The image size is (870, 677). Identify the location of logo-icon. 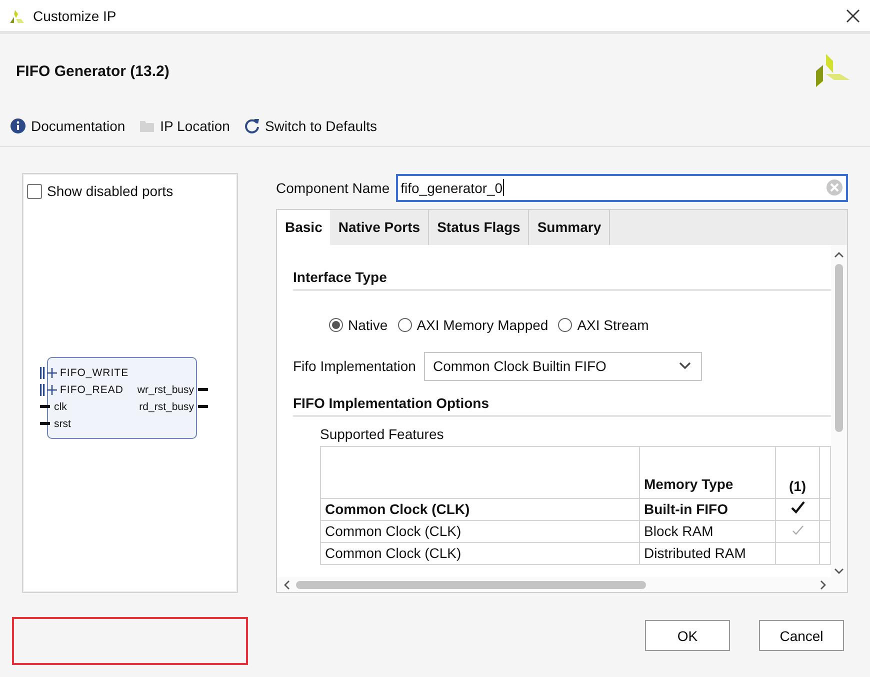
(833, 71).